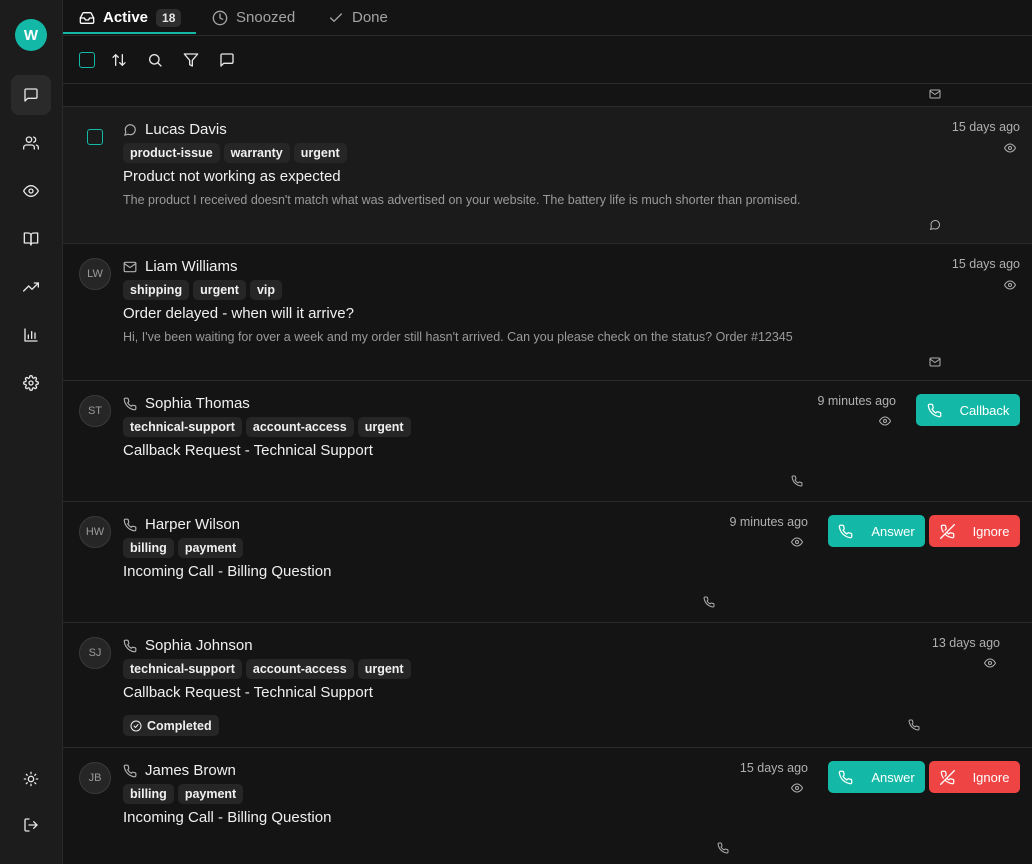 The width and height of the screenshot is (1032, 864). What do you see at coordinates (179, 770) in the screenshot?
I see `contact-name-line: James Brown` at bounding box center [179, 770].